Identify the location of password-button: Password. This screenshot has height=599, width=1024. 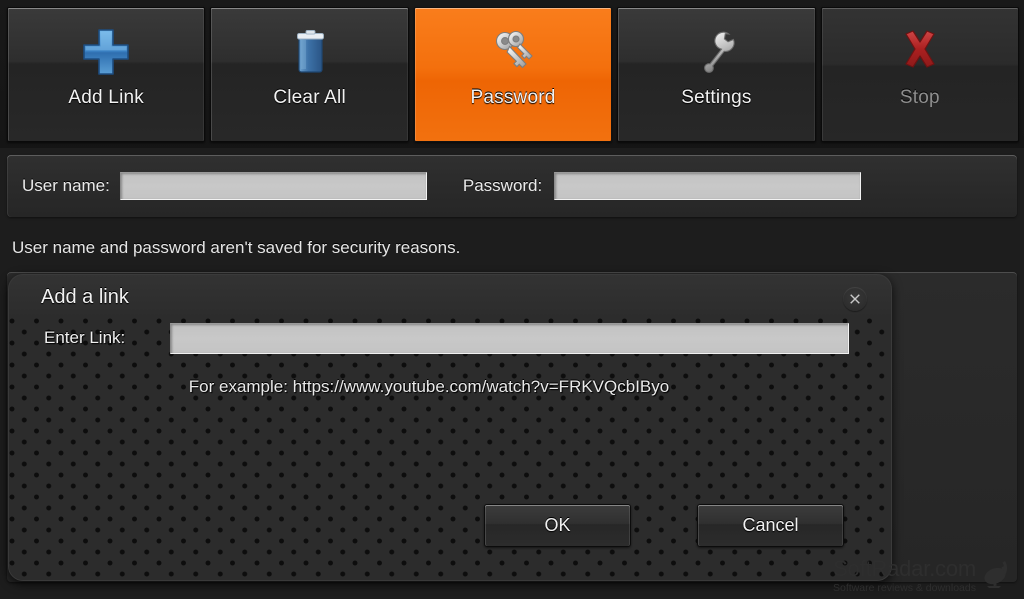
(513, 74).